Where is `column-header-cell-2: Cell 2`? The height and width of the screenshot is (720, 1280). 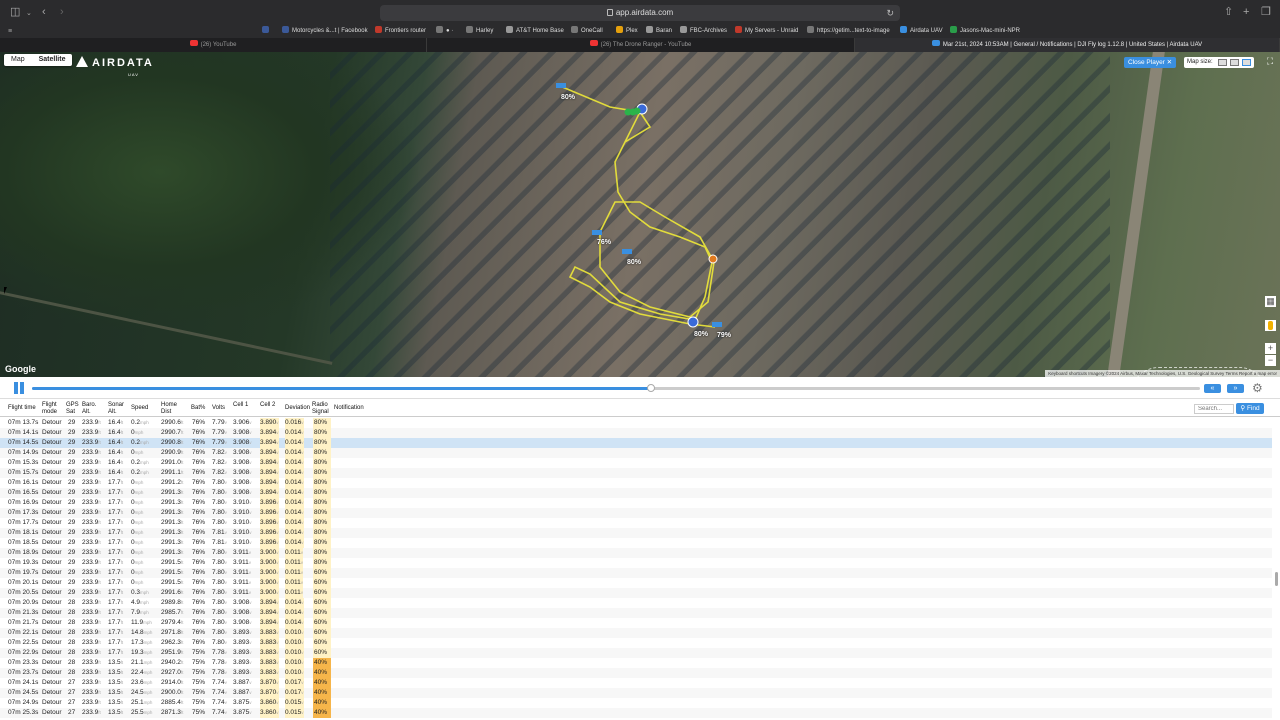 column-header-cell-2: Cell 2 is located at coordinates (271, 405).